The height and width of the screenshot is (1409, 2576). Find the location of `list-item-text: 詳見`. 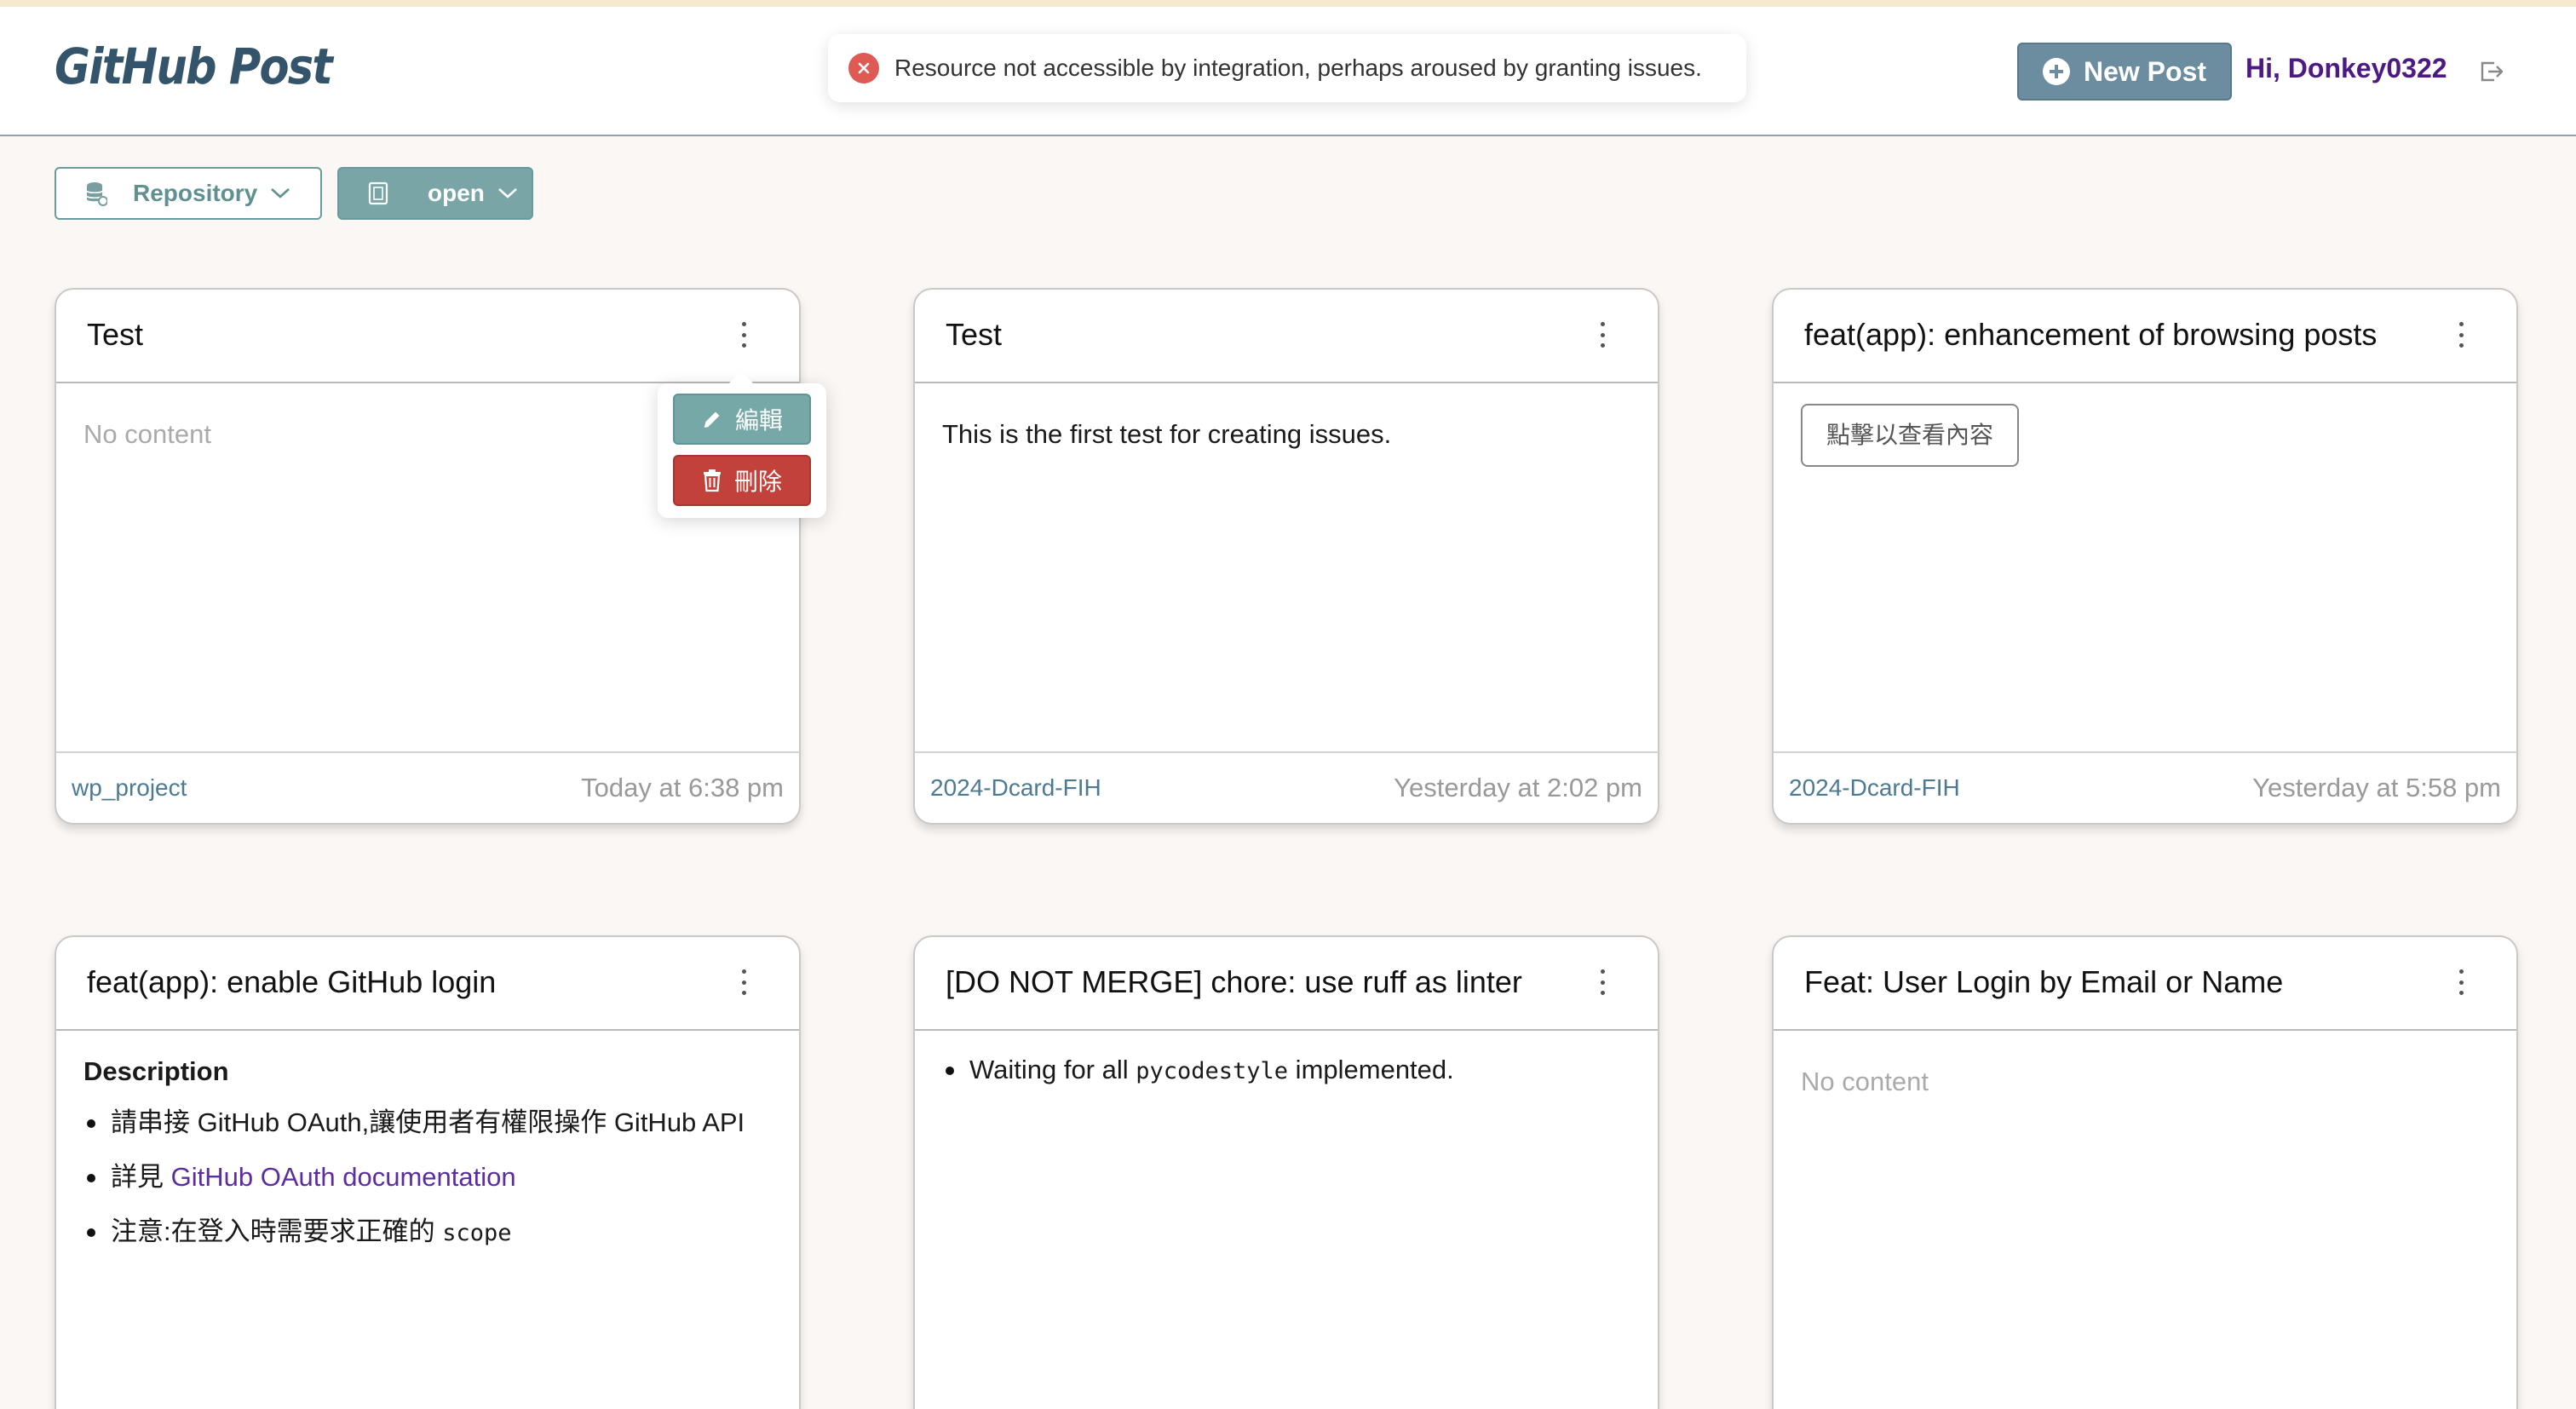

list-item-text: 詳見 is located at coordinates (141, 1177).